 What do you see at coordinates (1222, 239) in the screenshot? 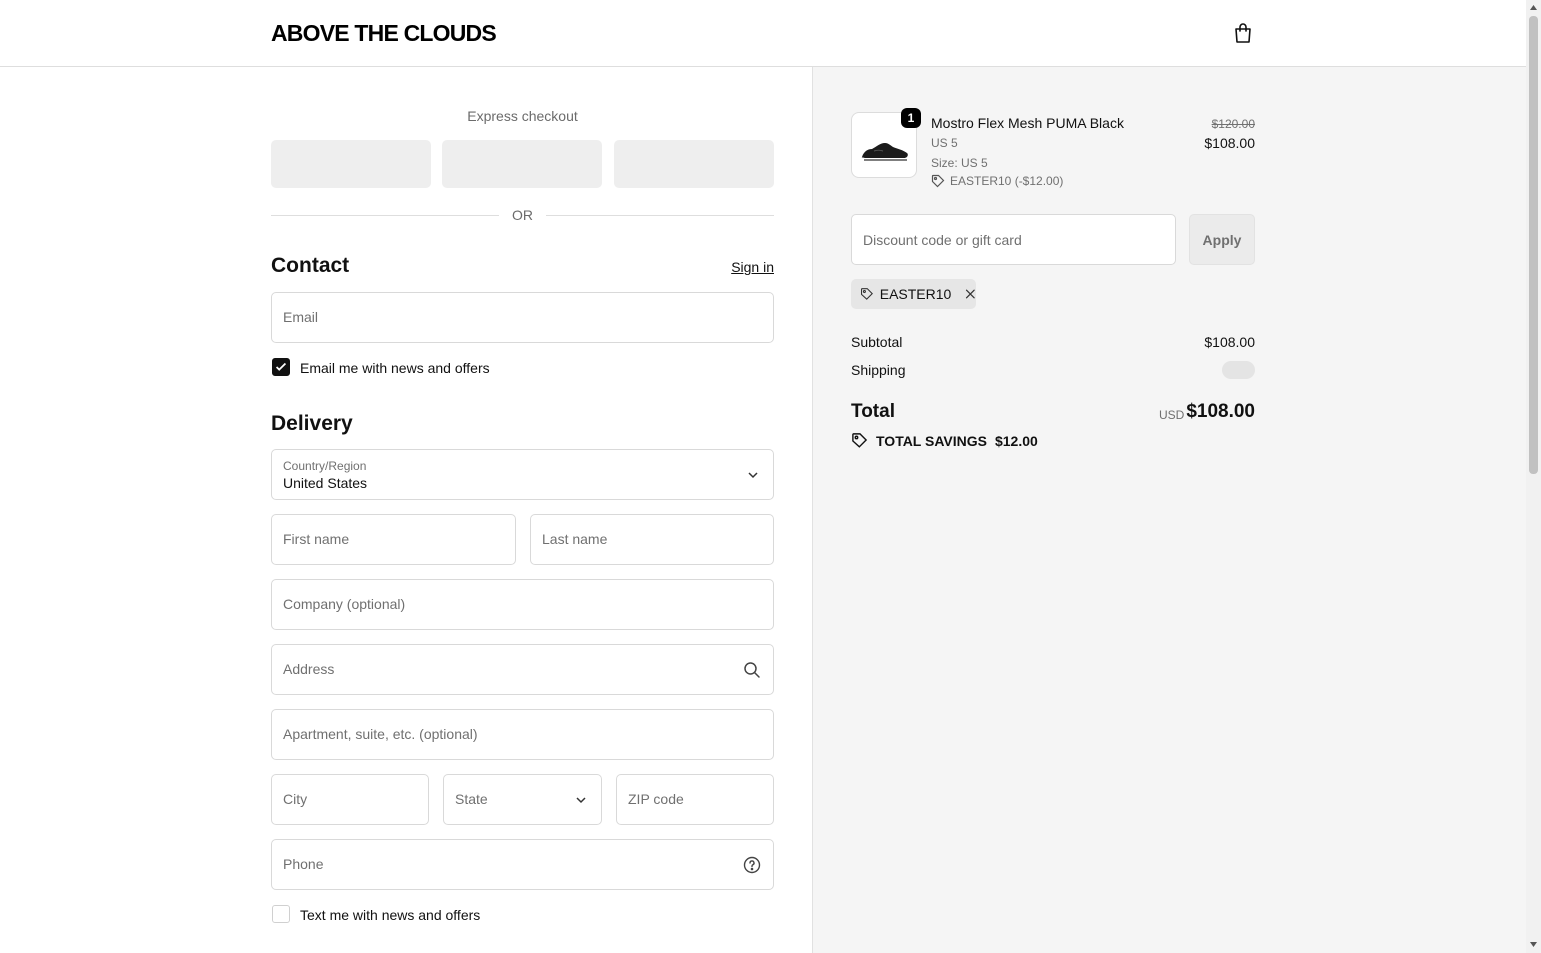
I see `apply-discount-button: Apply` at bounding box center [1222, 239].